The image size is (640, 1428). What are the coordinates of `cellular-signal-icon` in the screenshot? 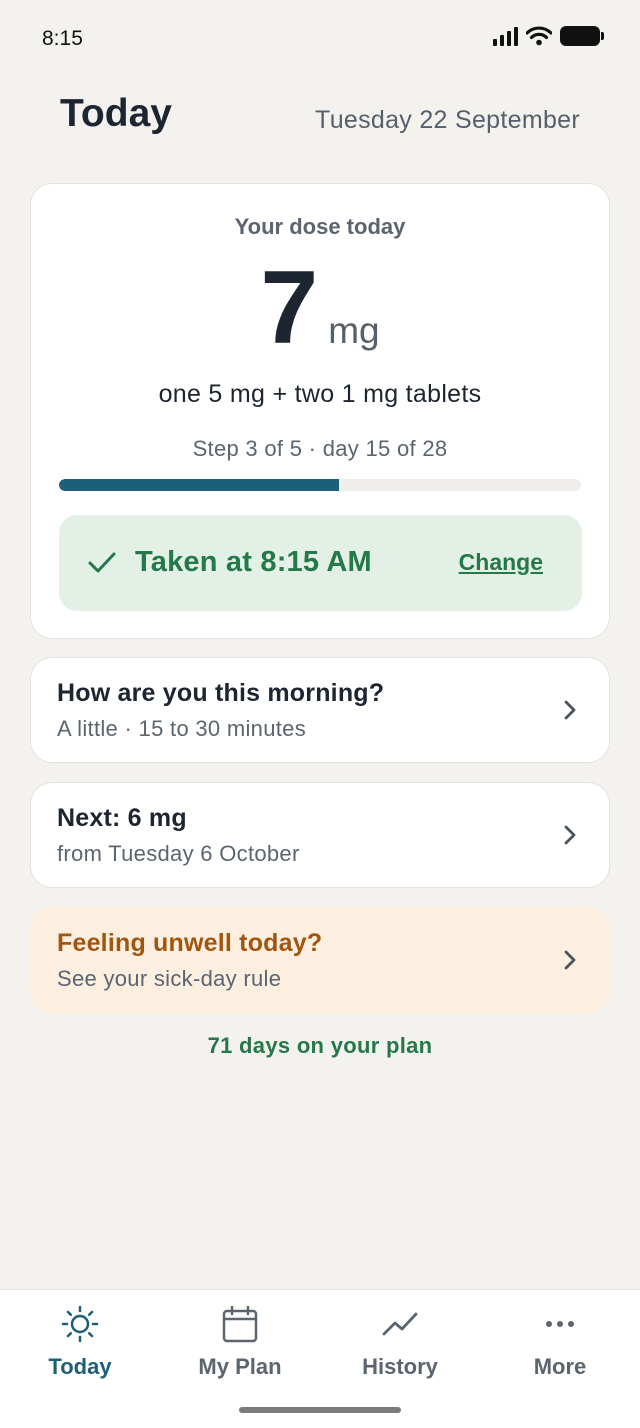 It's located at (505, 36).